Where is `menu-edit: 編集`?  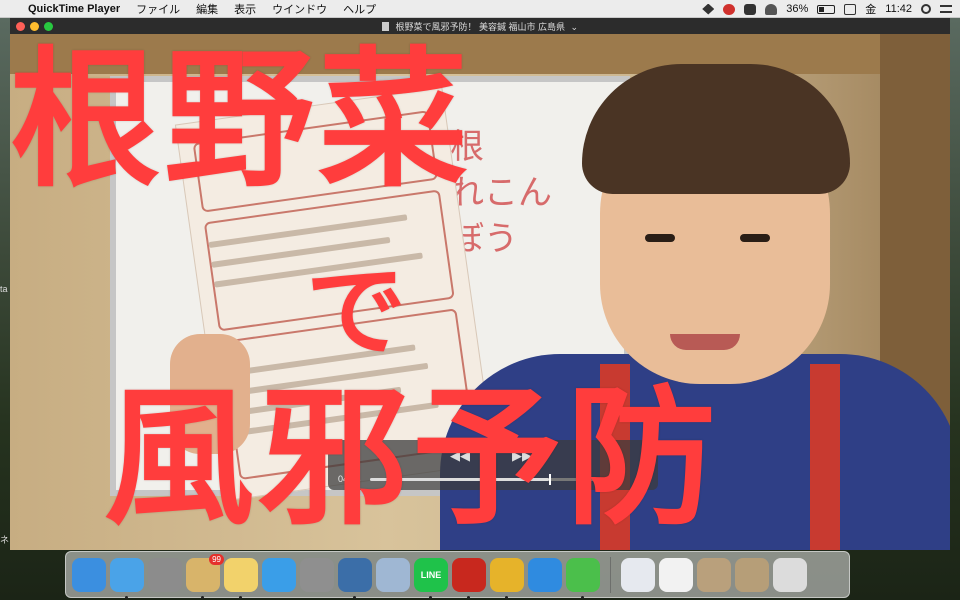 menu-edit: 編集 is located at coordinates (207, 9).